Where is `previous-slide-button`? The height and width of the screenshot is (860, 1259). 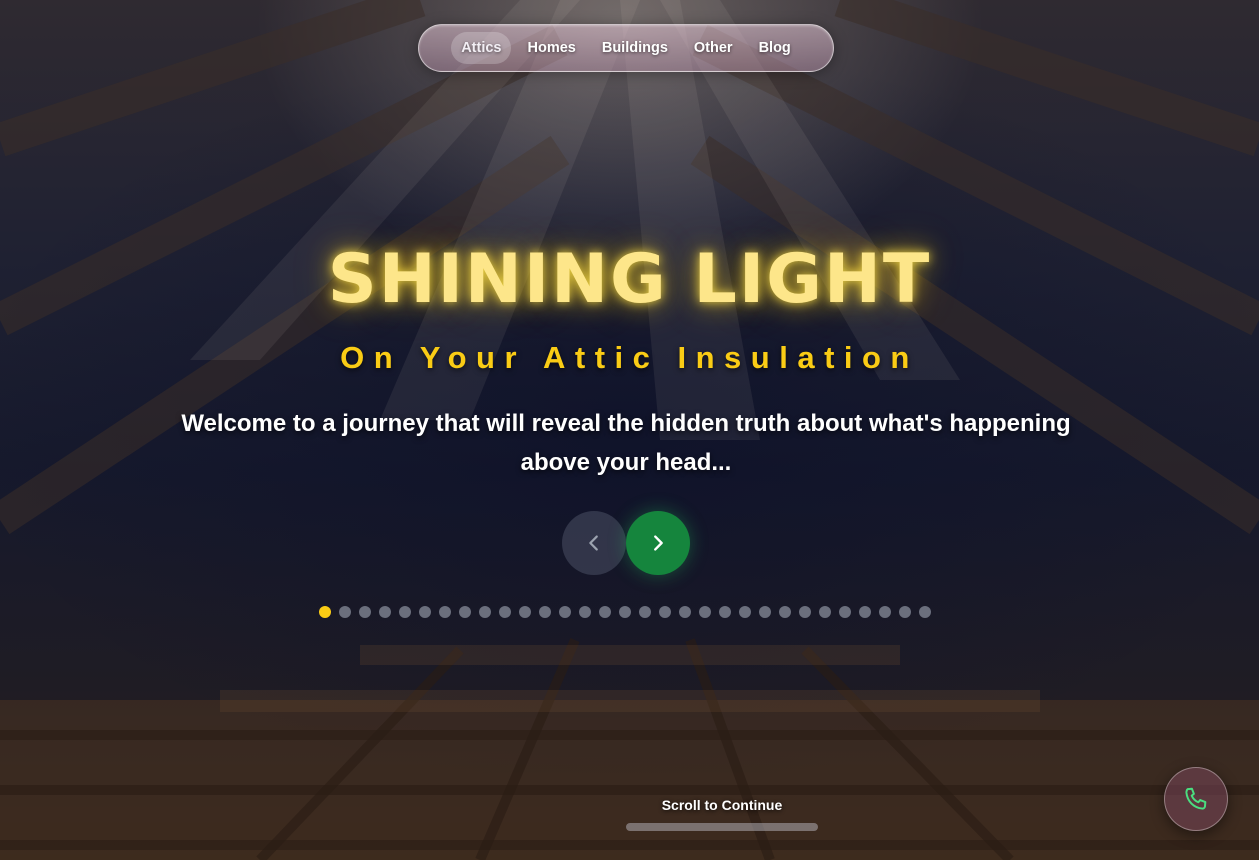 previous-slide-button is located at coordinates (594, 543).